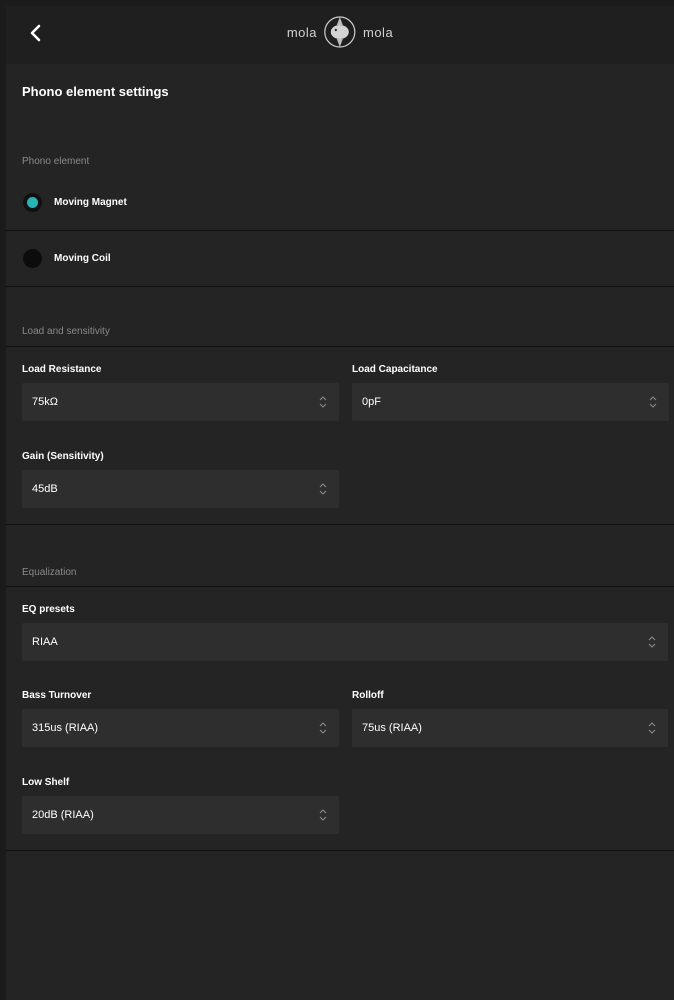 The image size is (674, 1000). What do you see at coordinates (63, 815) in the screenshot?
I see `low-shelf-value: 20dB (RIAA)` at bounding box center [63, 815].